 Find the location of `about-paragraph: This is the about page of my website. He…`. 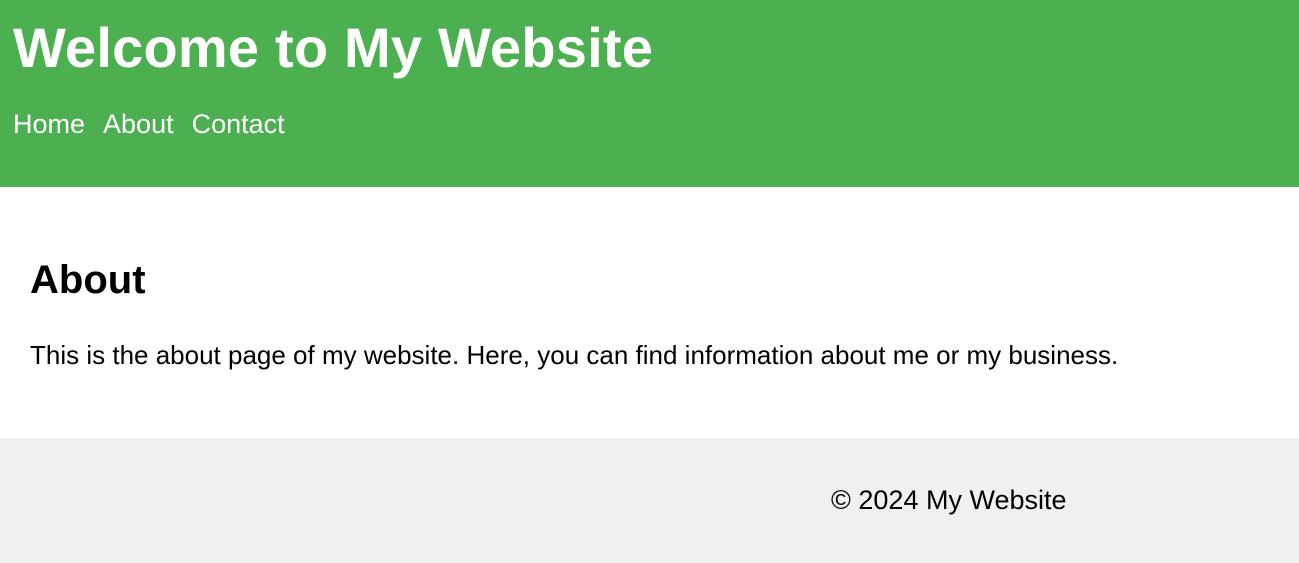

about-paragraph: This is the about page of my website. He… is located at coordinates (574, 355).